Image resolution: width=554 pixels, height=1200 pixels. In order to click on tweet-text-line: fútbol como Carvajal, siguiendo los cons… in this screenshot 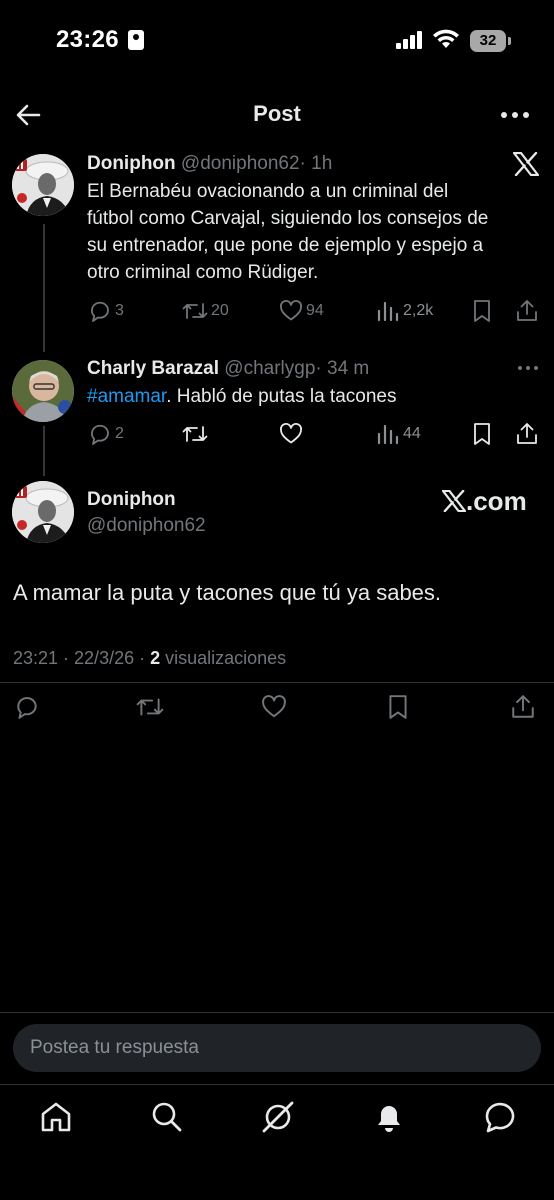, I will do `click(288, 218)`.